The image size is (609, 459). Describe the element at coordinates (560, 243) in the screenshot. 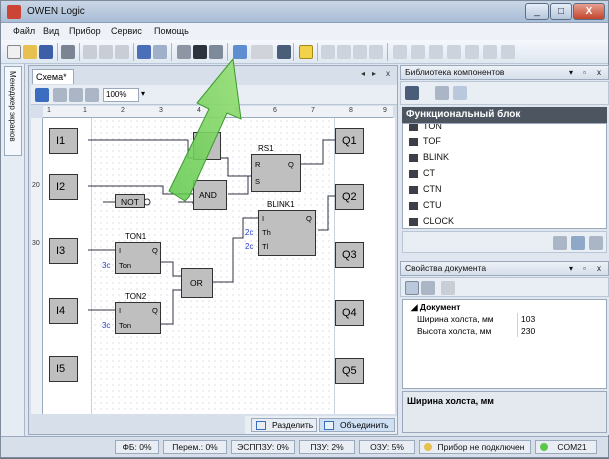

I see `fx-icon` at that location.